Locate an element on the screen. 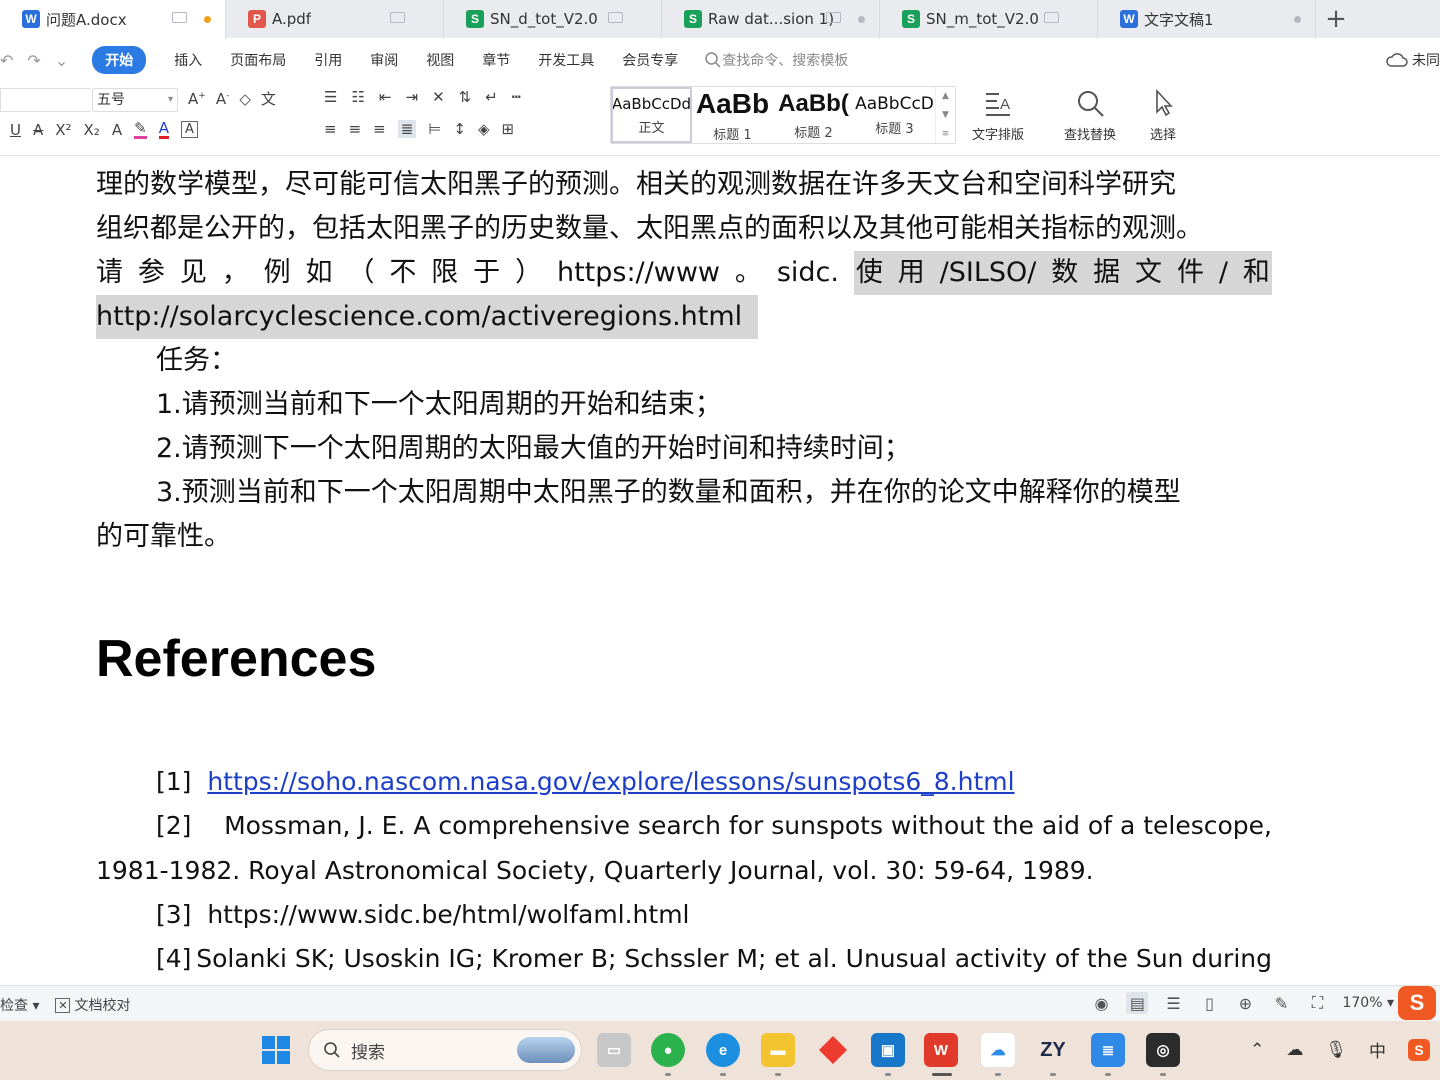 The height and width of the screenshot is (1080, 1440). superscript-icon: X² is located at coordinates (63, 130).